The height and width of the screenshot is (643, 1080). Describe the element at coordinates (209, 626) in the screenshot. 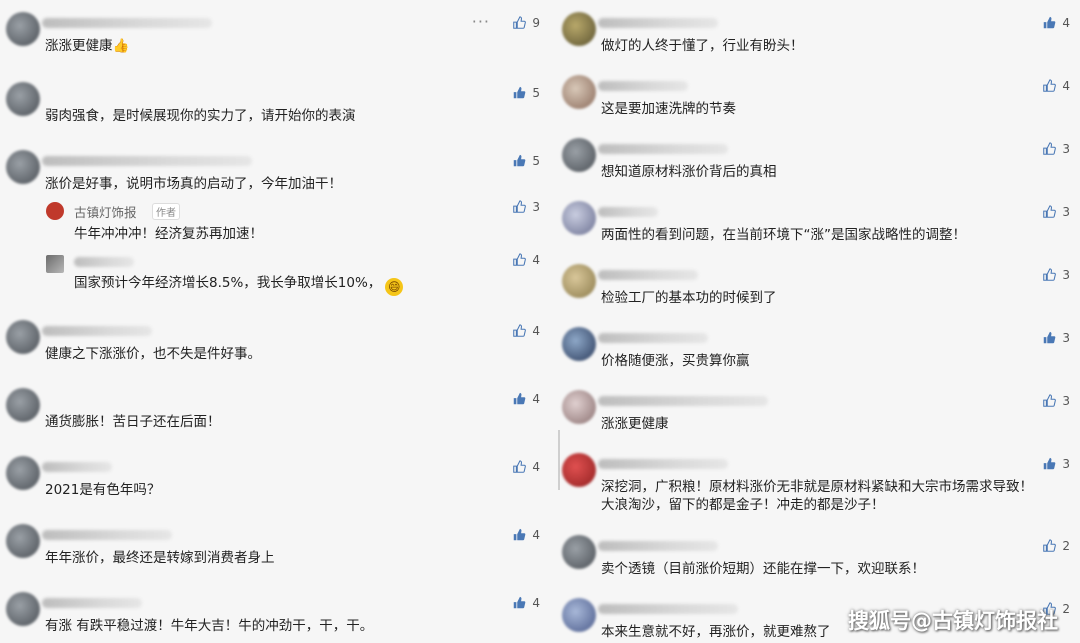

I see `comment-text: 有涨 有跌平稳过渡！牛年大吉！牛的冲劲干，干，干。` at that location.